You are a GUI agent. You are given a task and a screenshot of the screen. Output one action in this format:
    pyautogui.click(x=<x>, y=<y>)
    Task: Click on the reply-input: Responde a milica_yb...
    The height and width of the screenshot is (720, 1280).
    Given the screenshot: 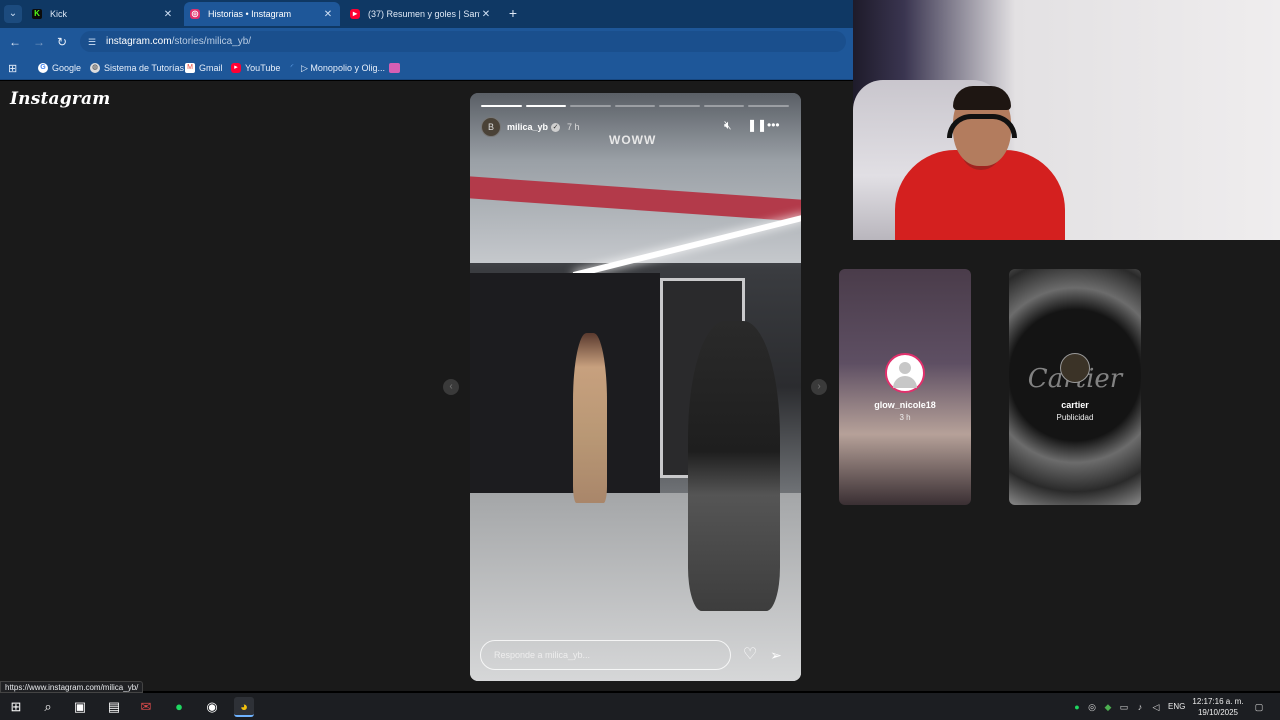 What is the action you would take?
    pyautogui.click(x=605, y=655)
    